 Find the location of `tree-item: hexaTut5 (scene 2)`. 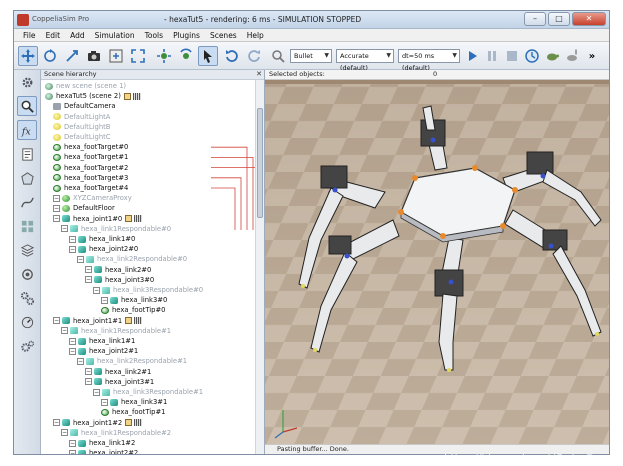

tree-item: hexaTut5 (scene 2) is located at coordinates (93, 96).